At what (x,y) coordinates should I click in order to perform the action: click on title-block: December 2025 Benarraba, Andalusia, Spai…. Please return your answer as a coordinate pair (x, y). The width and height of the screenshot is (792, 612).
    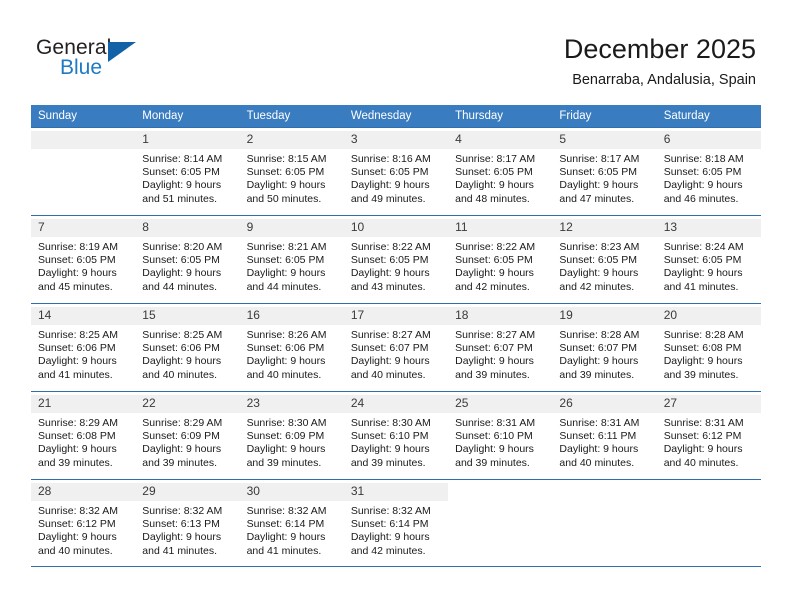
    Looking at the image, I should click on (660, 60).